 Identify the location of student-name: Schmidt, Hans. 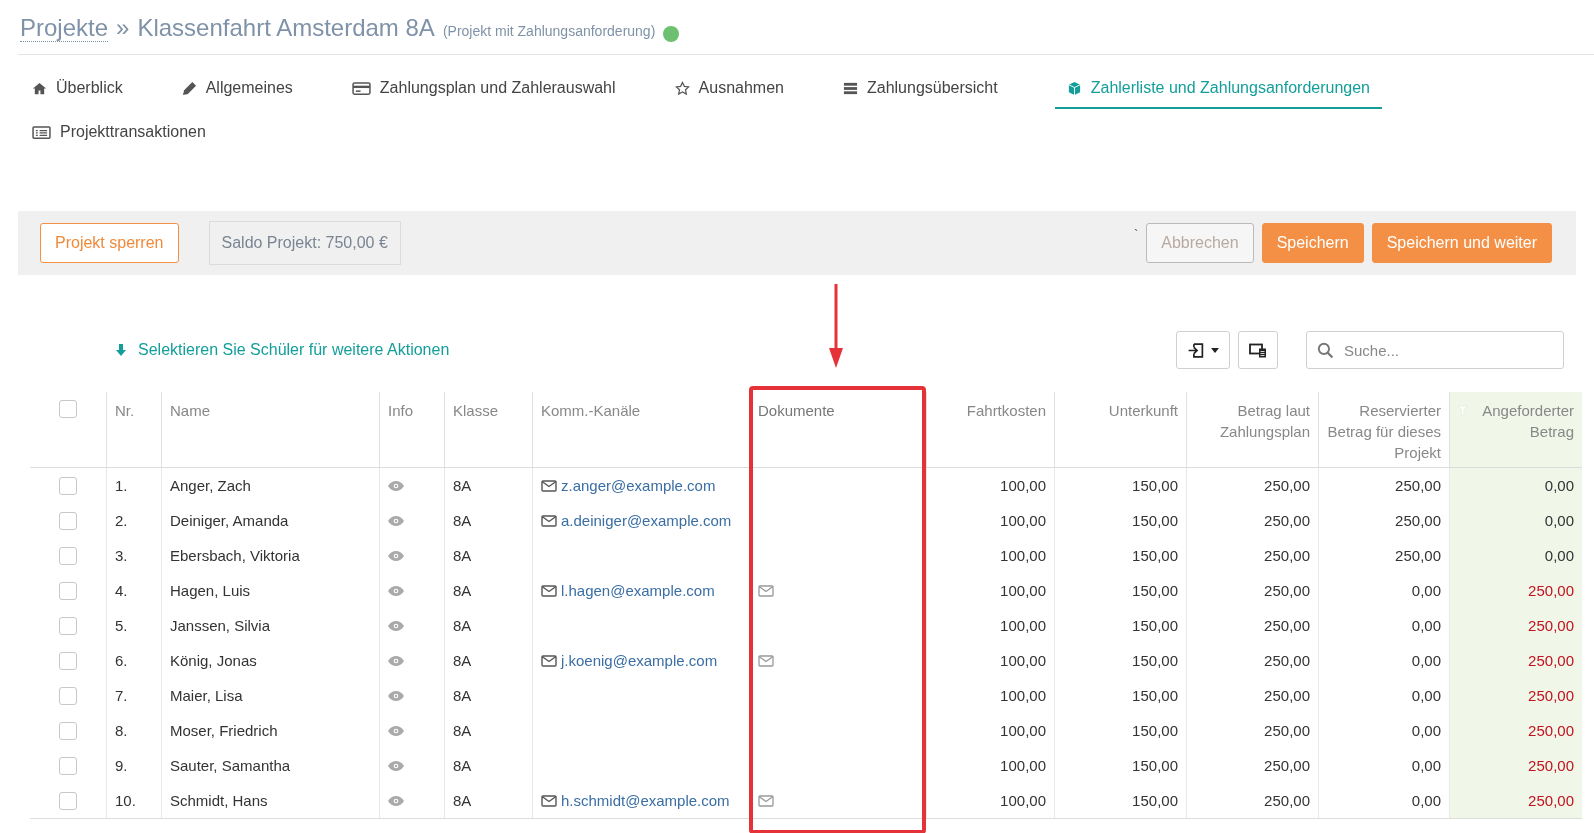
(219, 800).